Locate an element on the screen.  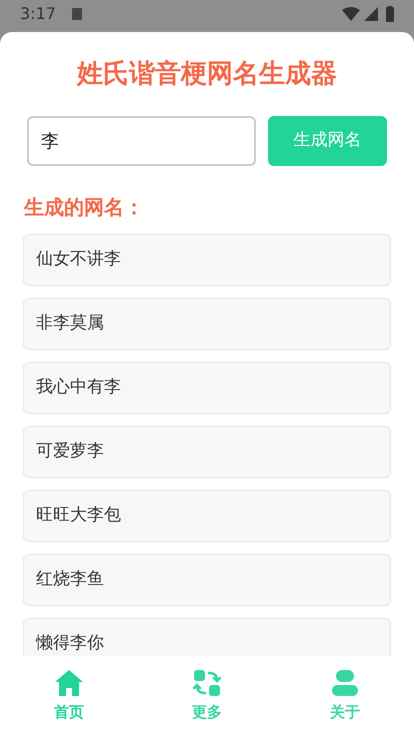
wifi-icon is located at coordinates (351, 14).